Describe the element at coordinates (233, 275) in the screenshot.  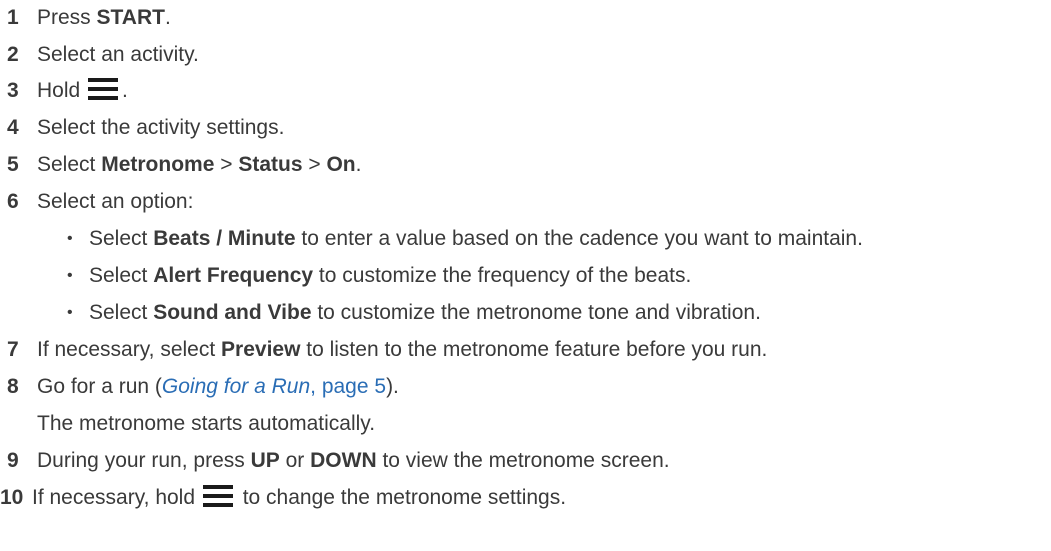
I see `option-name: Alert Frequency` at that location.